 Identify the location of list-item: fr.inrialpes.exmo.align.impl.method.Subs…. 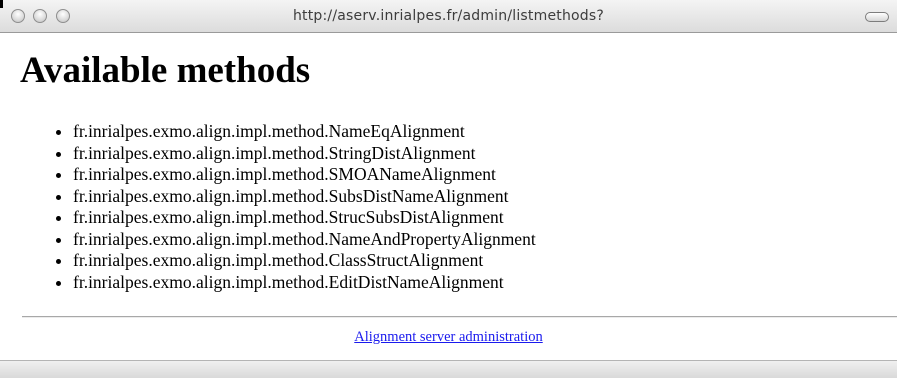
(304, 197).